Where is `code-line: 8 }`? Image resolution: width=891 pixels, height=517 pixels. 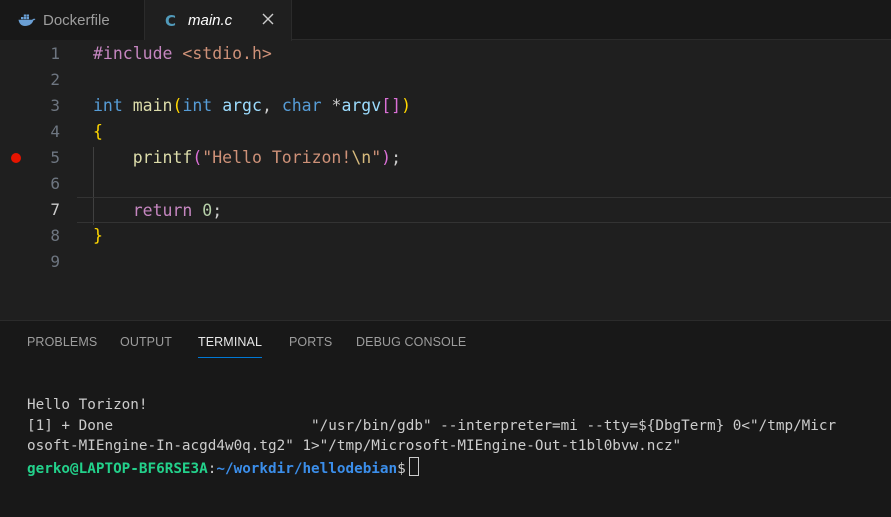
code-line: 8 } is located at coordinates (445, 236).